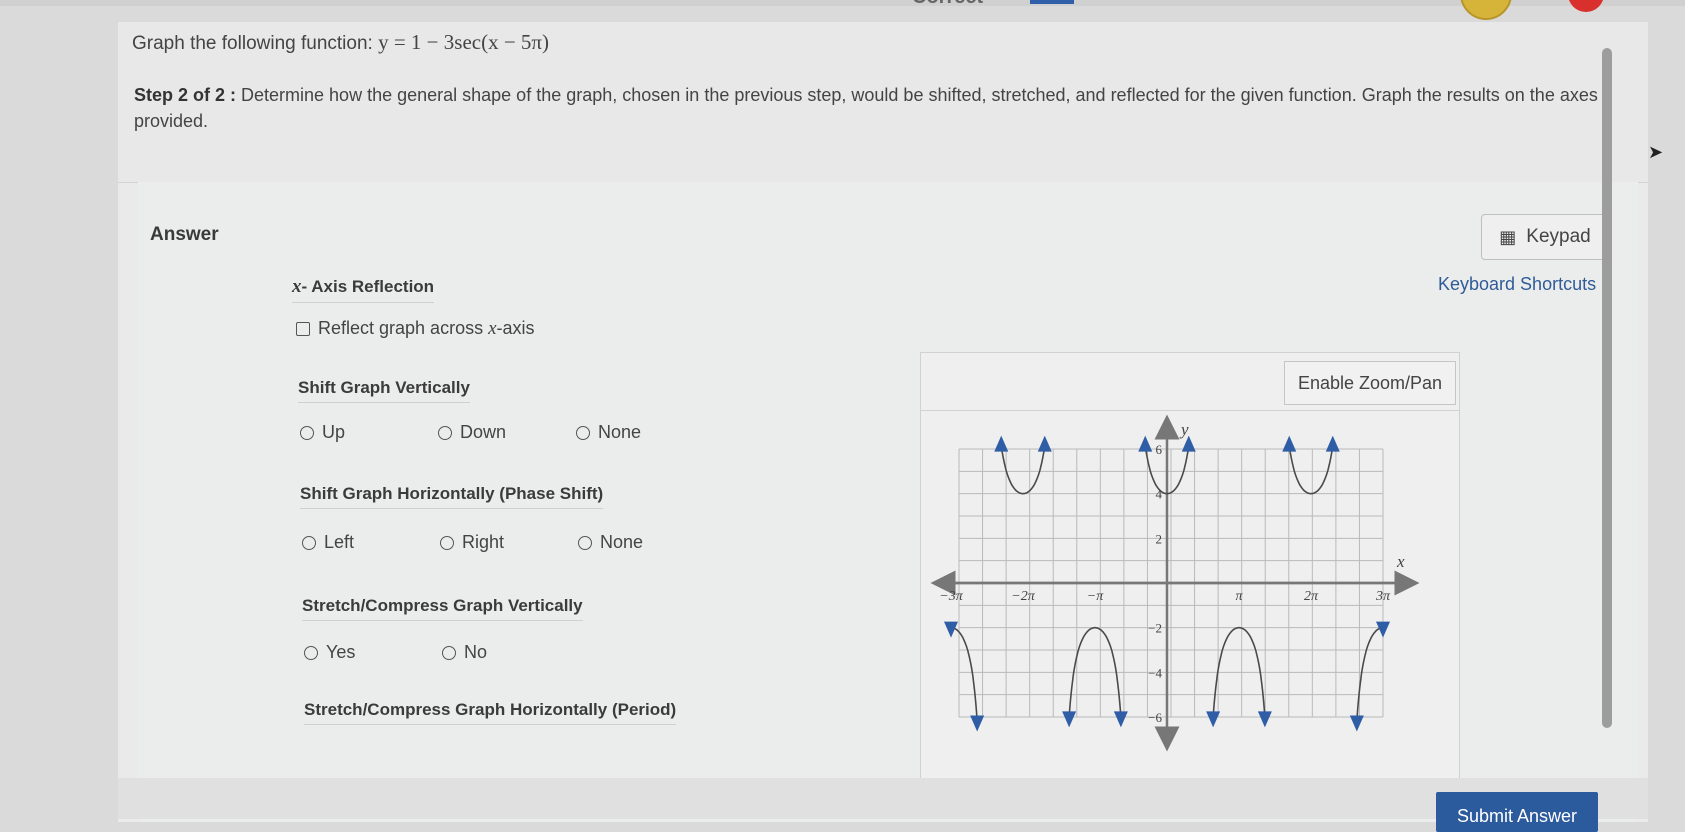 This screenshot has width=1685, height=832. What do you see at coordinates (1172, 572) in the screenshot?
I see `graph-labels: x y −3π −2π −π π 2π 3π 6 4 2 −2 −4 −6` at bounding box center [1172, 572].